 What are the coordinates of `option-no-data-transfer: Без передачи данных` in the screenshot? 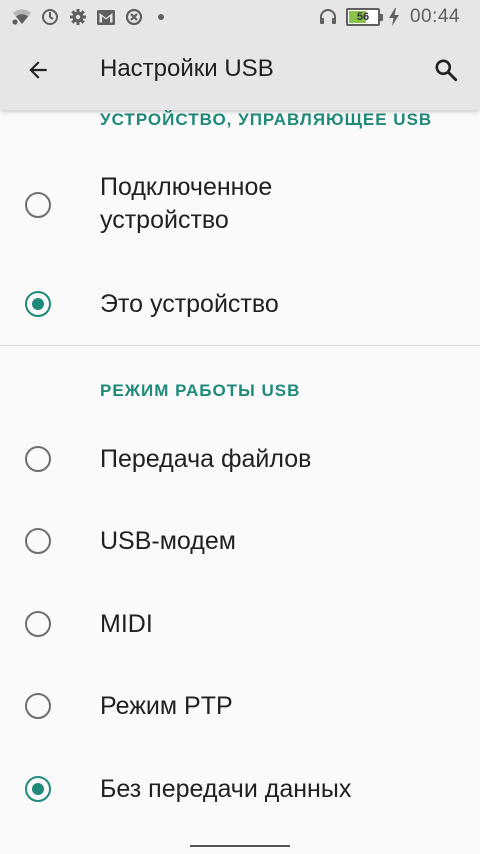 It's located at (240, 791).